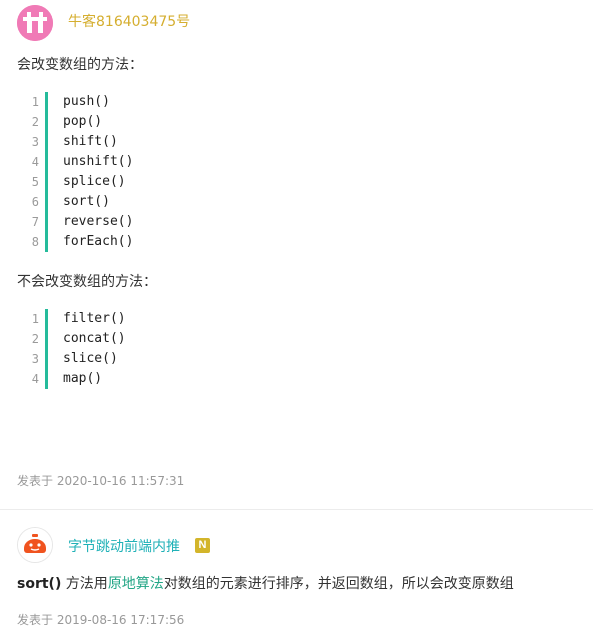 This screenshot has height=631, width=593. What do you see at coordinates (98, 161) in the screenshot?
I see `code-text: unshift()` at bounding box center [98, 161].